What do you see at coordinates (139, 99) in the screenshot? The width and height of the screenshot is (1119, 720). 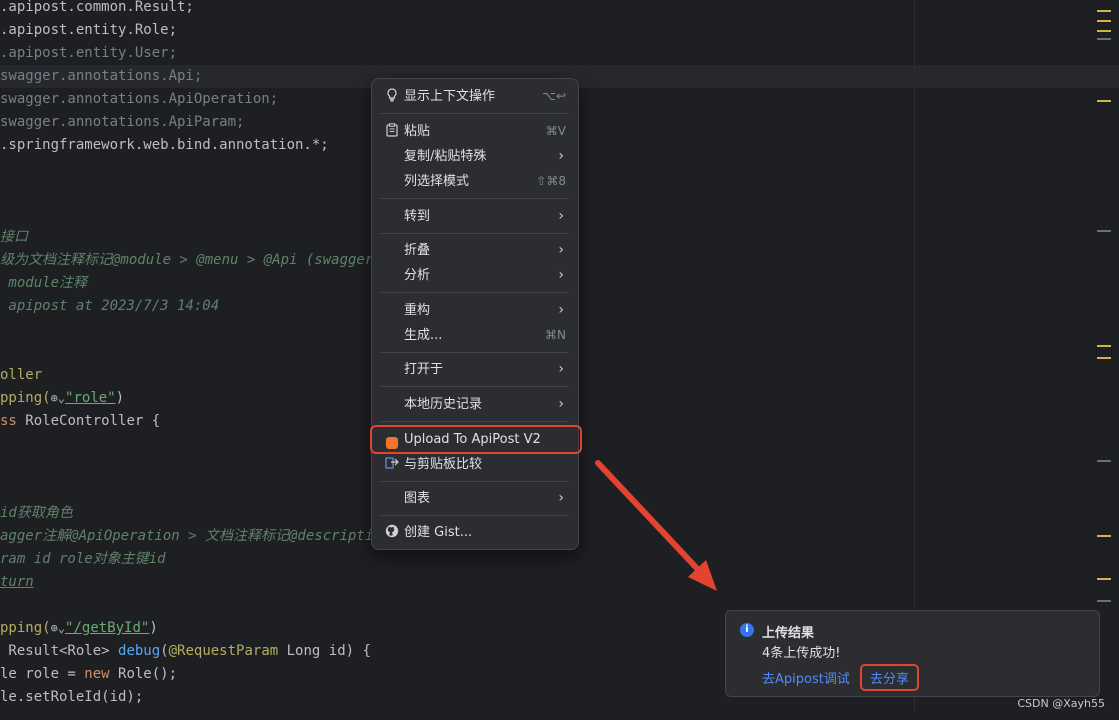 I see `code-line-5: swagger.annotations.ApiOperation;` at bounding box center [139, 99].